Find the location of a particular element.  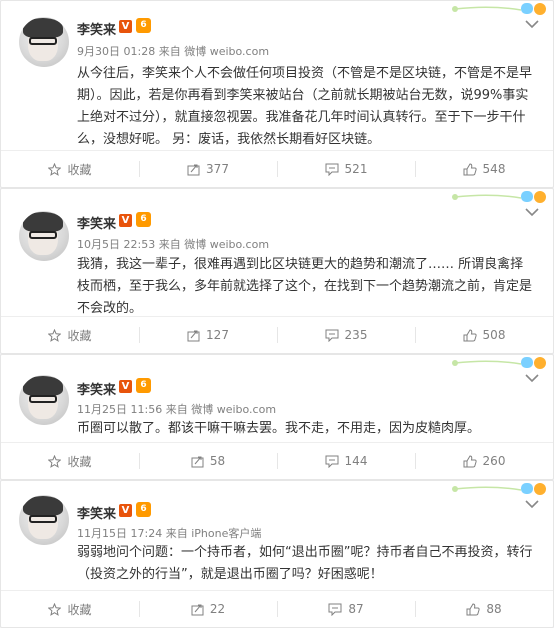

comment-count: 144 is located at coordinates (356, 461).